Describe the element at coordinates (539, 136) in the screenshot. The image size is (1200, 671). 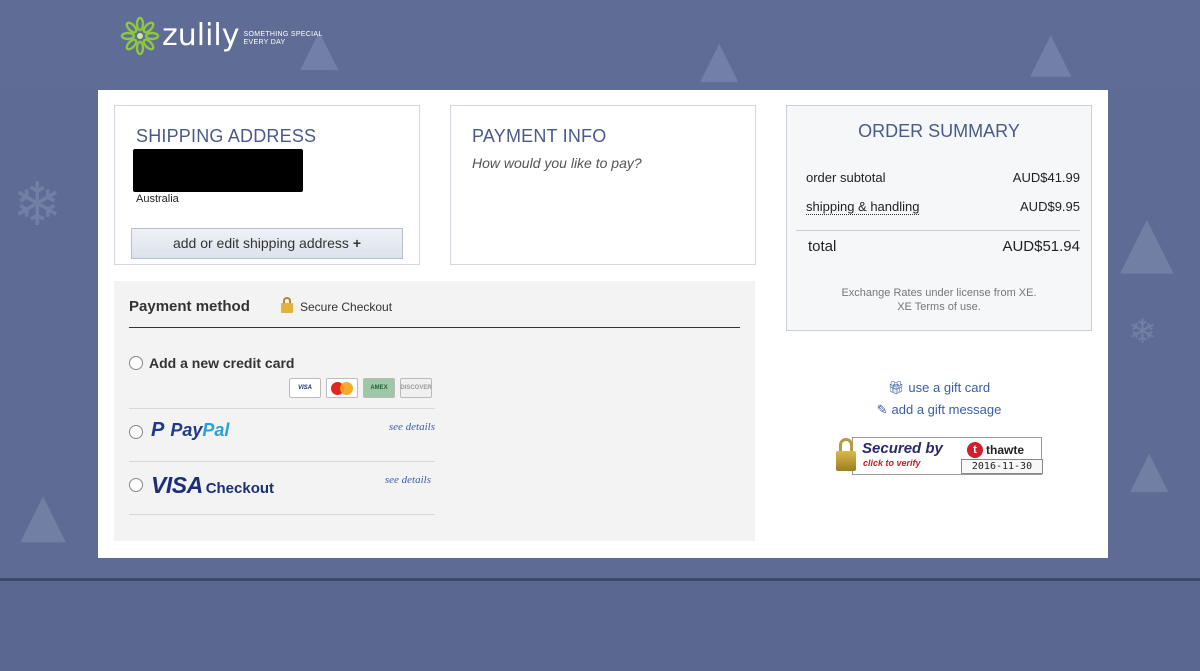
I see `payment-info-title: PAYMENT INFO` at that location.